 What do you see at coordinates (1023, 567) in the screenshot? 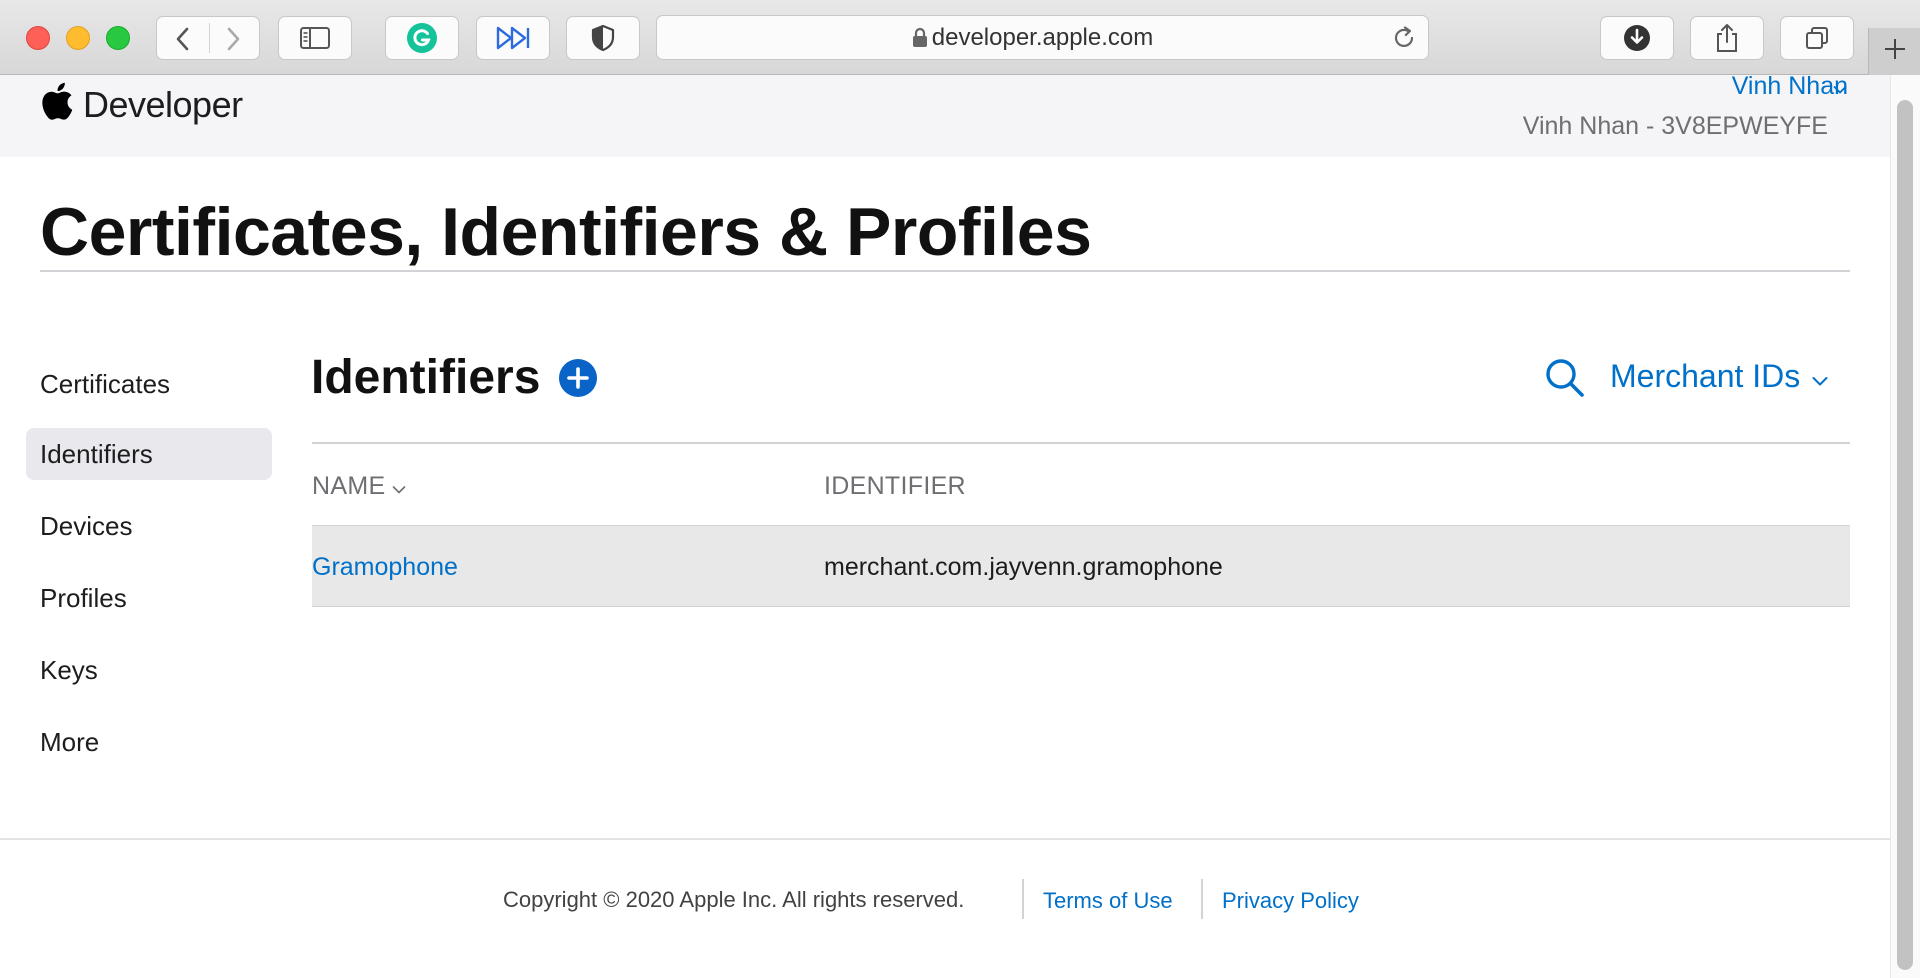
I see `identifier-value: merchant.com.jayvenn.gramophone` at bounding box center [1023, 567].